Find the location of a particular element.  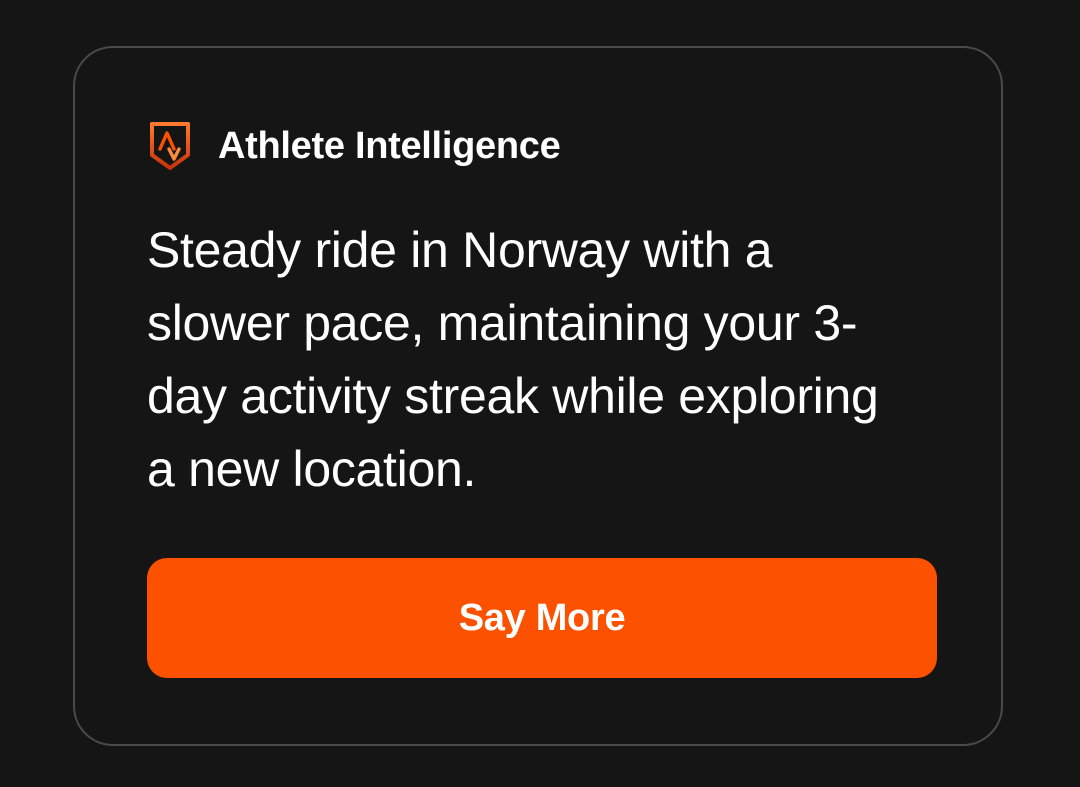

card-title: Athlete Intelligence is located at coordinates (389, 145).